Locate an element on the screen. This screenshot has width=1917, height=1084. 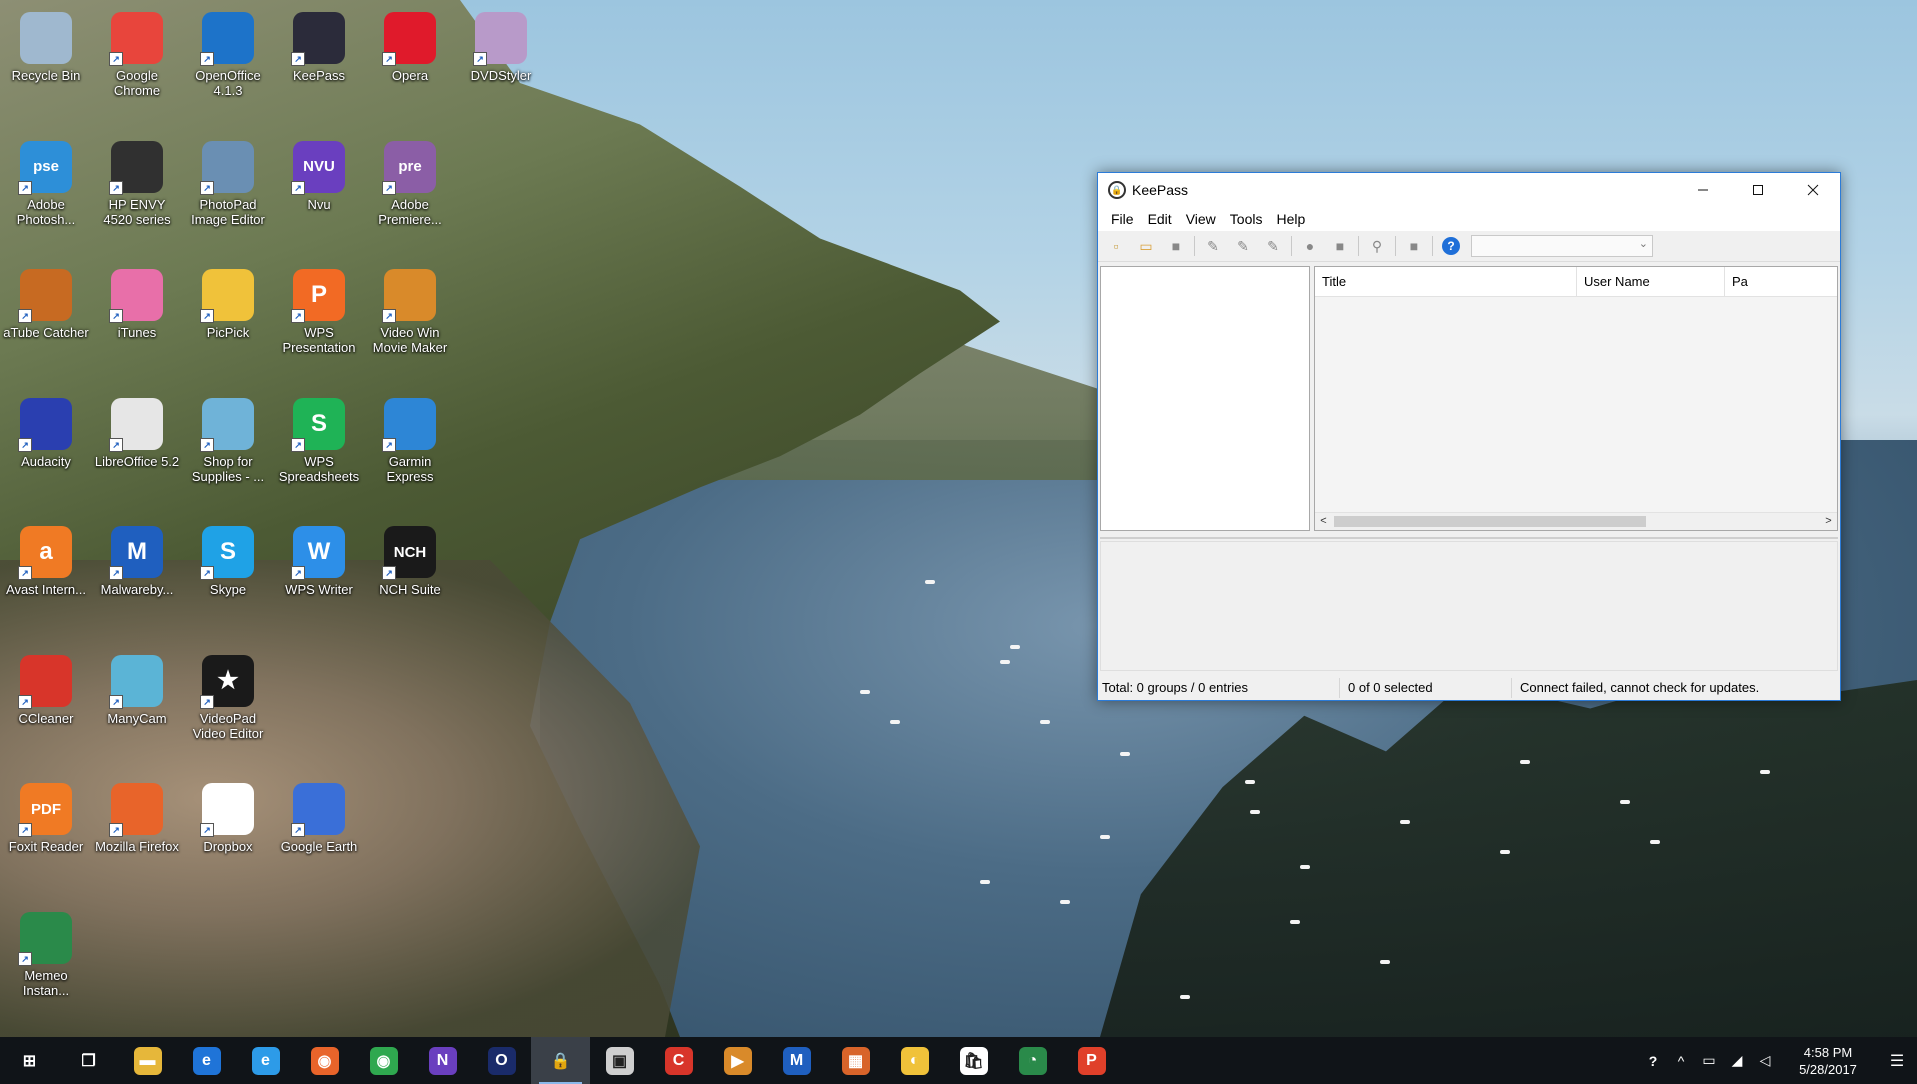
desktop-shortcut-foxit-reader: PDF ↗ Foxit Reader is located at coordinates (46, 815).